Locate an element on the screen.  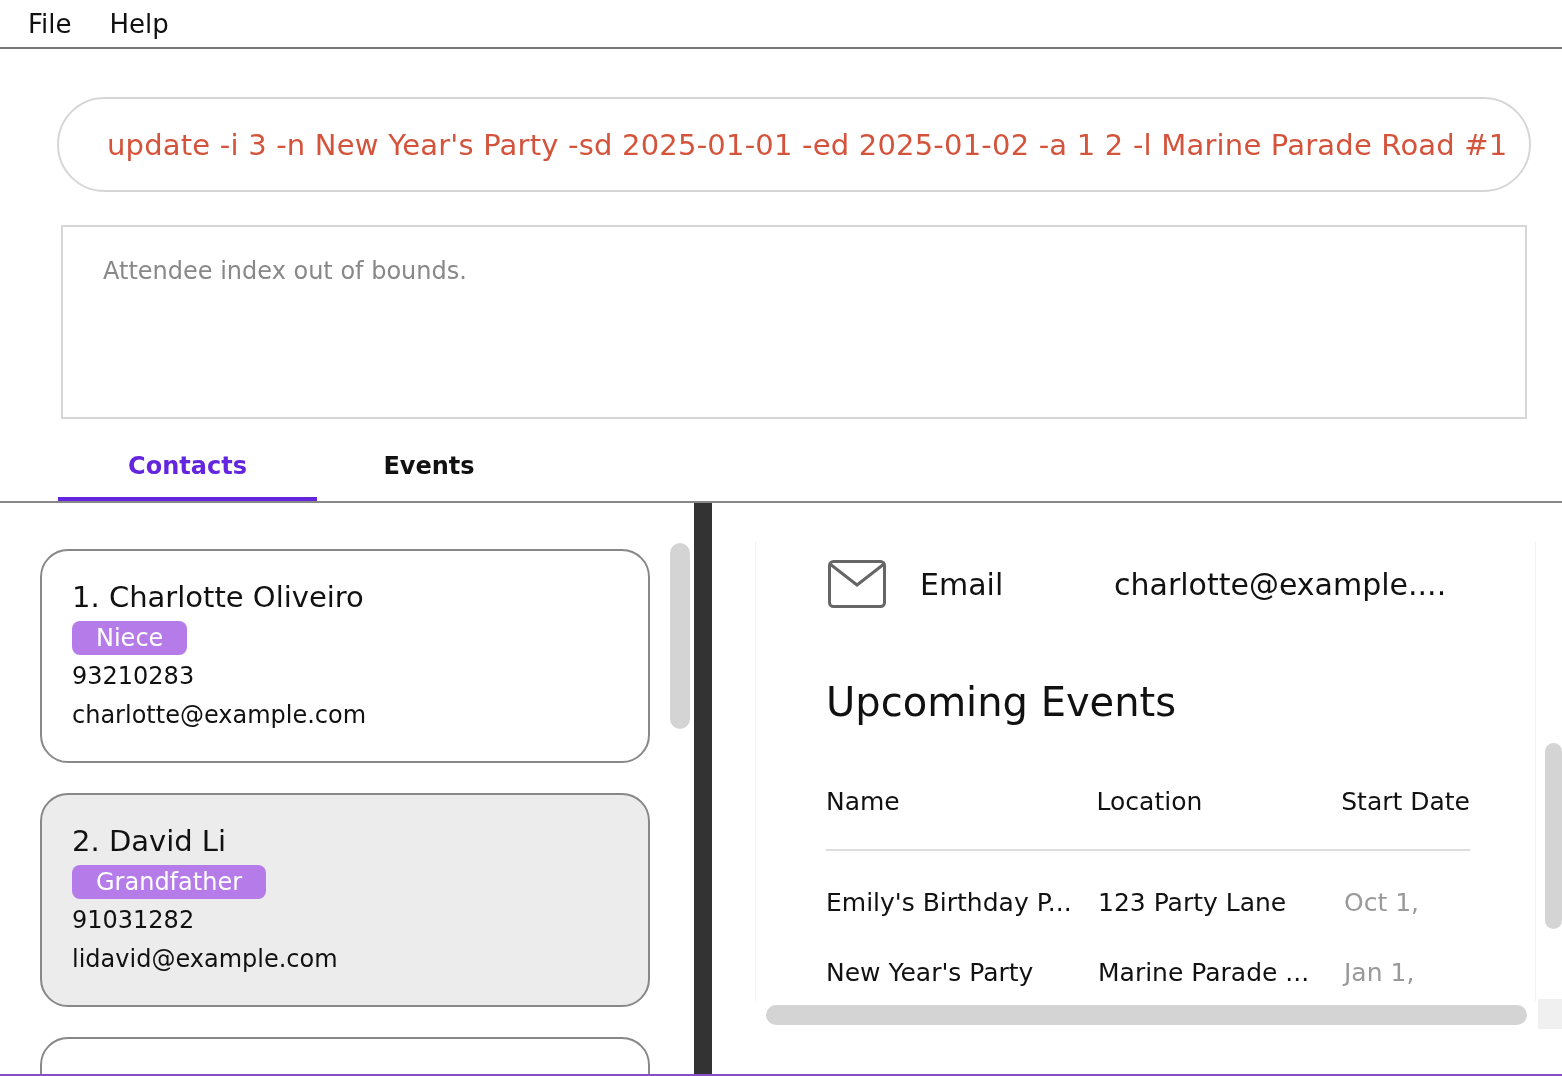
tab: Events is located at coordinates (429, 470).